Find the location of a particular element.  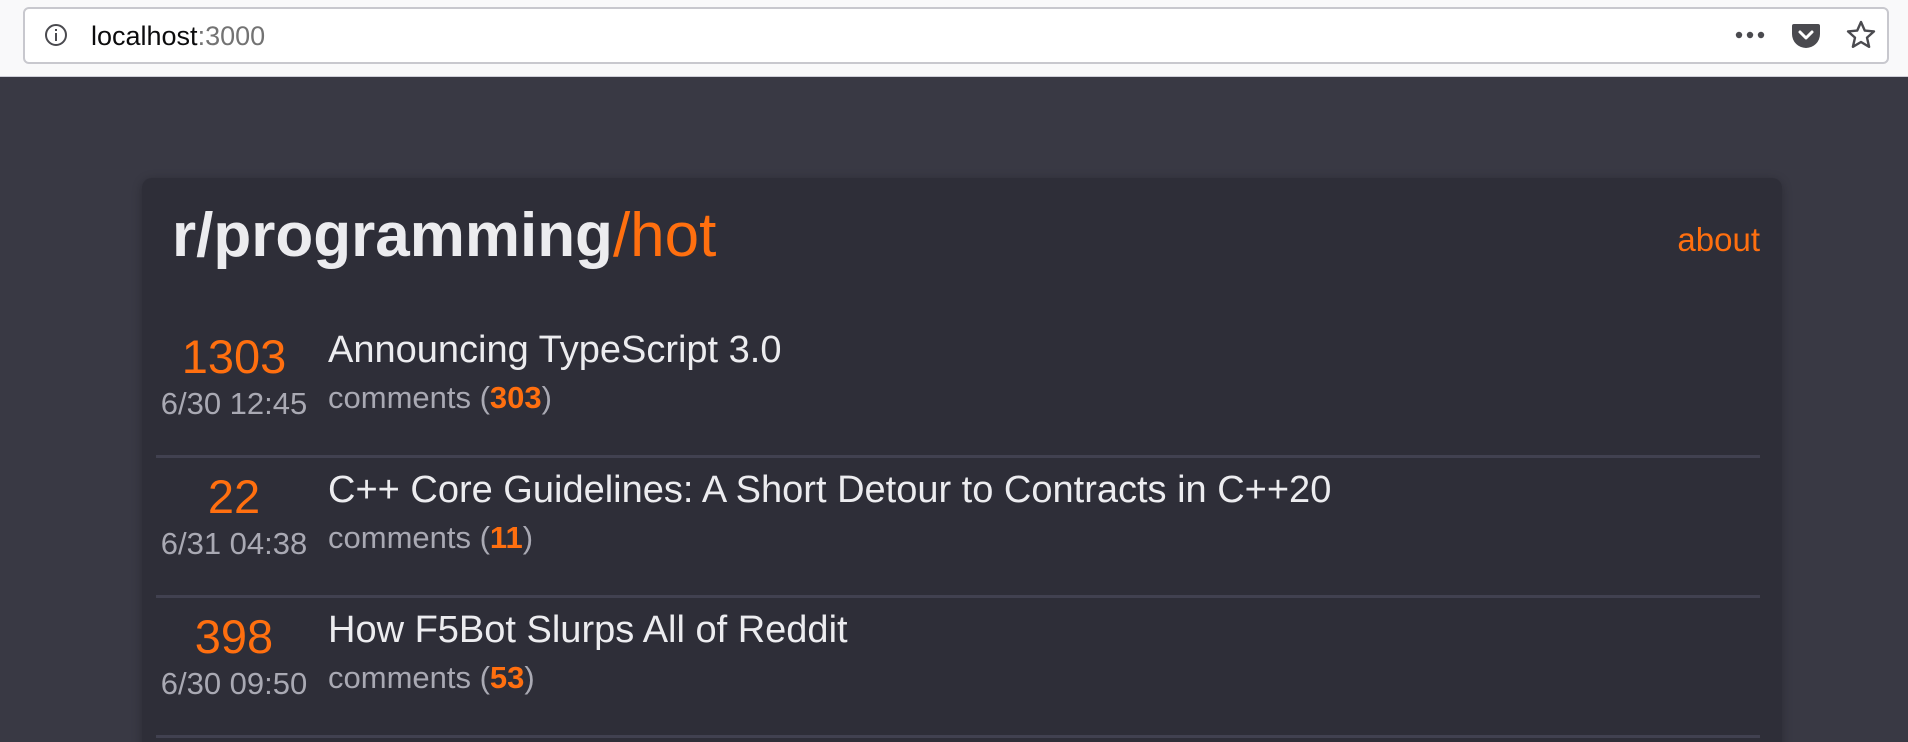

about-link: about is located at coordinates (1718, 240).